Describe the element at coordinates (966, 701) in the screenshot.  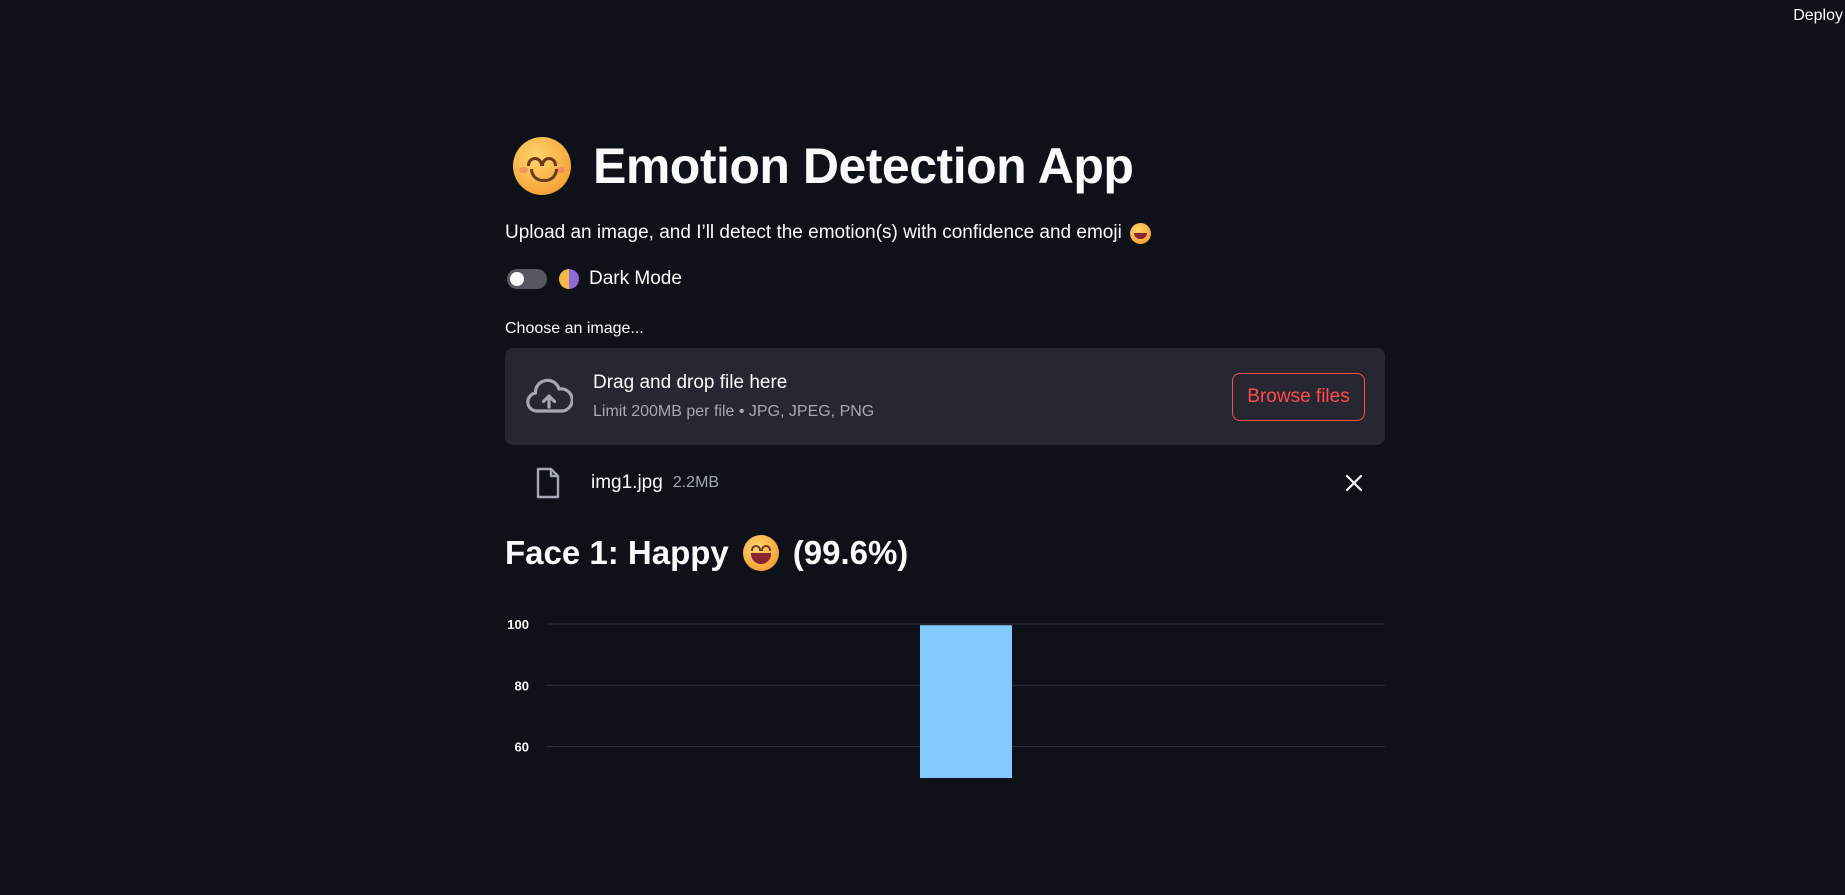
I see `chart-bar` at that location.